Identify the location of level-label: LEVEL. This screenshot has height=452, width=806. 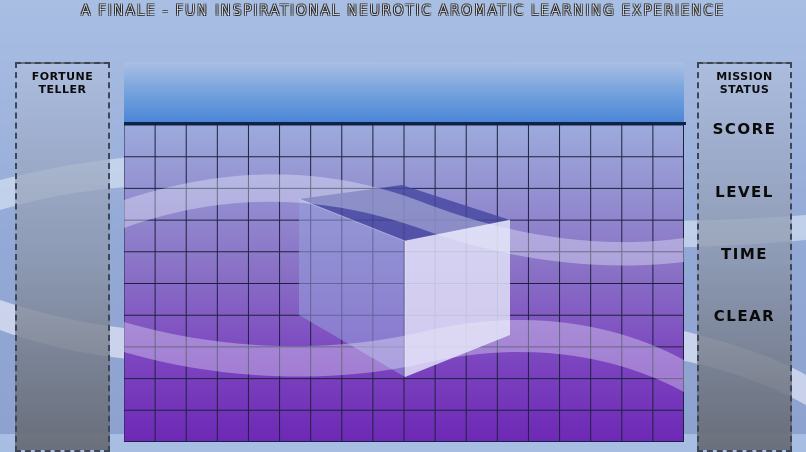
(744, 192).